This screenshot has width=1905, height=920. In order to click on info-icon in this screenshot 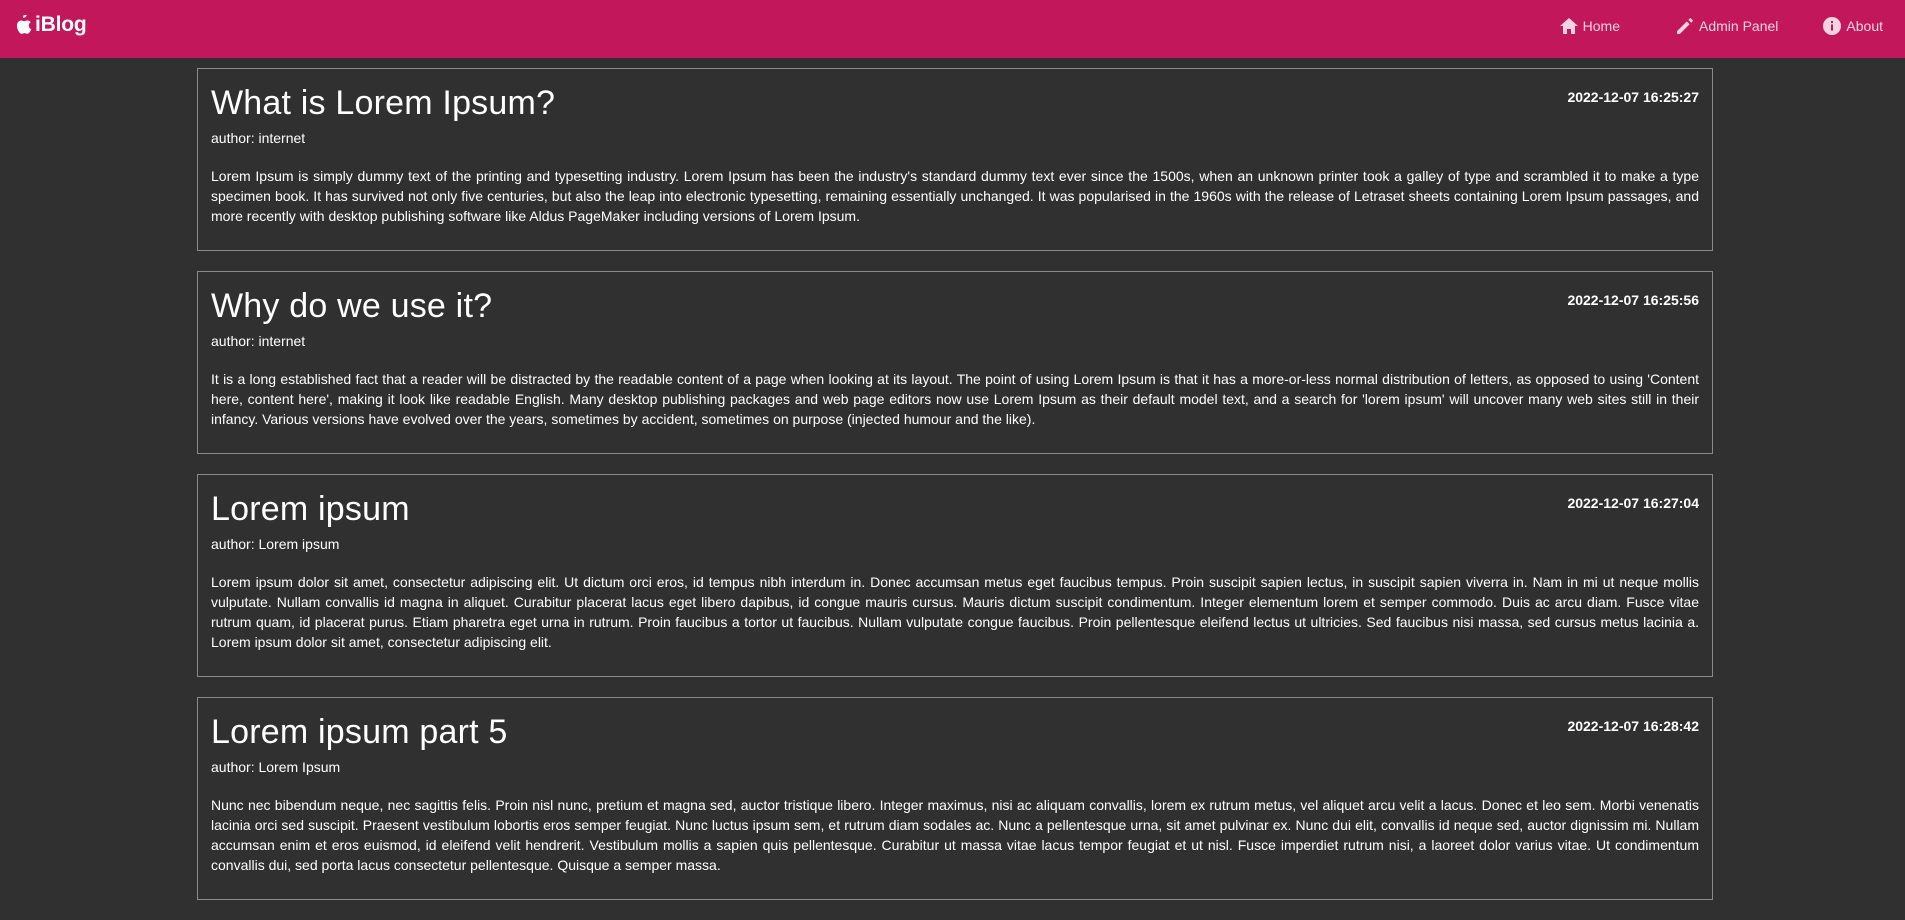, I will do `click(1832, 26)`.